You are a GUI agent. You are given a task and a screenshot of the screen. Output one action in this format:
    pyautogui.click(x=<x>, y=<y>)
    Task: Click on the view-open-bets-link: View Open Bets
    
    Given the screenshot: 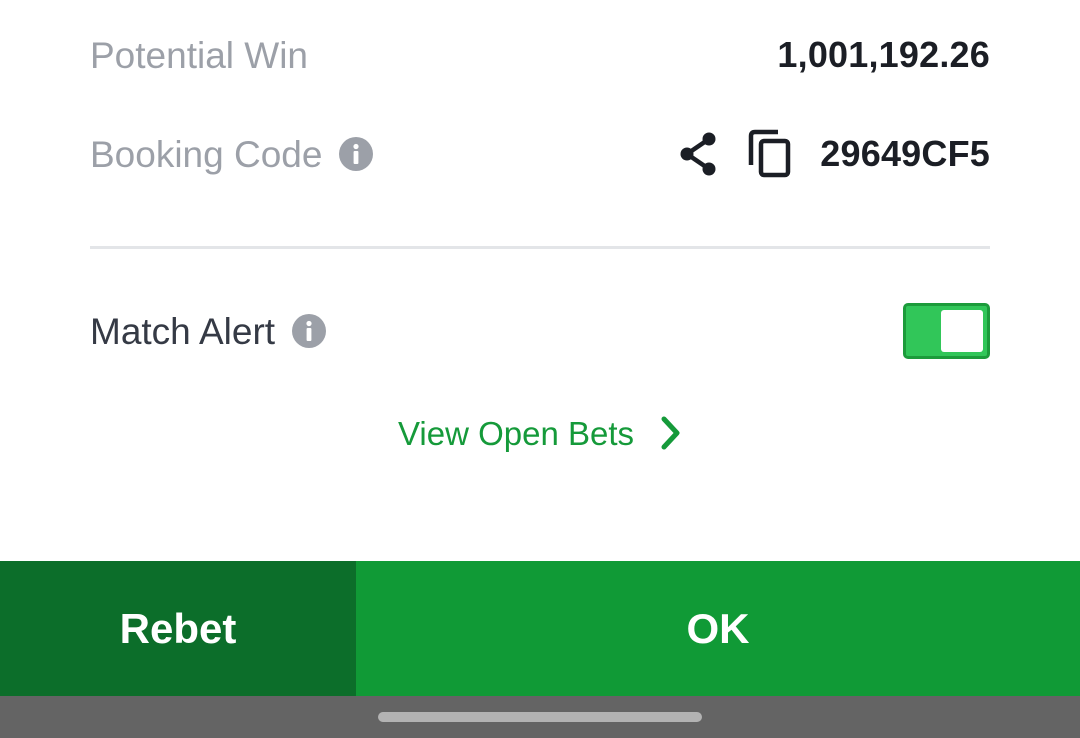 What is the action you would take?
    pyautogui.click(x=540, y=433)
    